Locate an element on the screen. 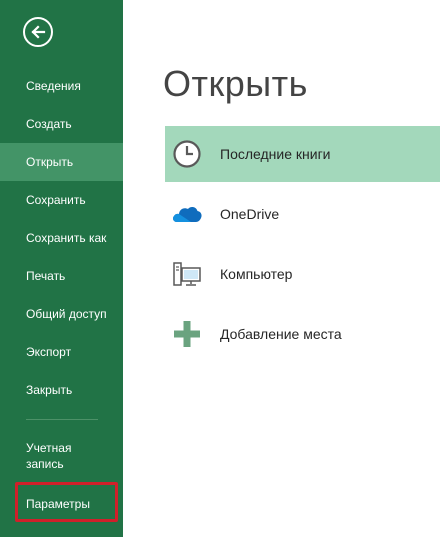 This screenshot has height=537, width=440. location-onedrive: OneDrive is located at coordinates (302, 214).